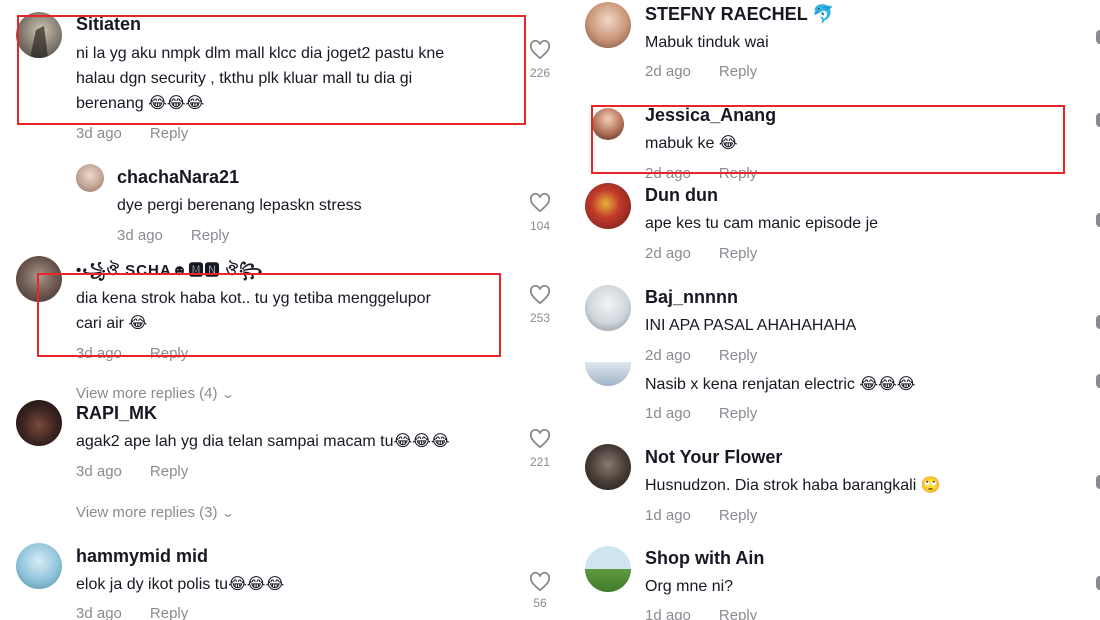 The height and width of the screenshot is (620, 1100). I want to click on comment-text: Mabuk tinduk wai, so click(707, 42).